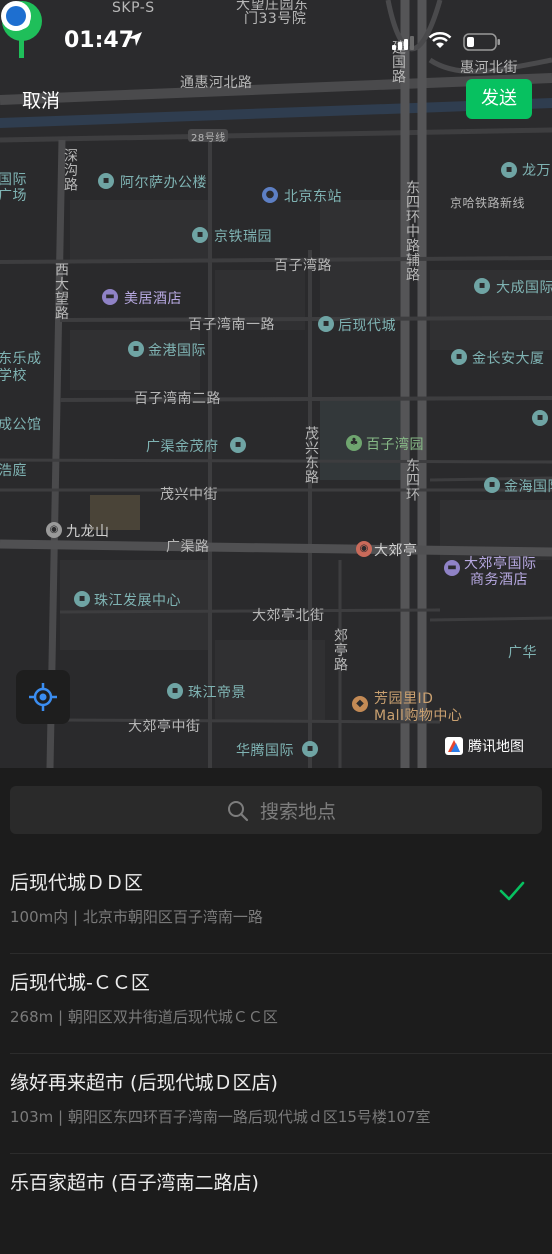  I want to click on map-label-line28: 28号线, so click(208, 138).